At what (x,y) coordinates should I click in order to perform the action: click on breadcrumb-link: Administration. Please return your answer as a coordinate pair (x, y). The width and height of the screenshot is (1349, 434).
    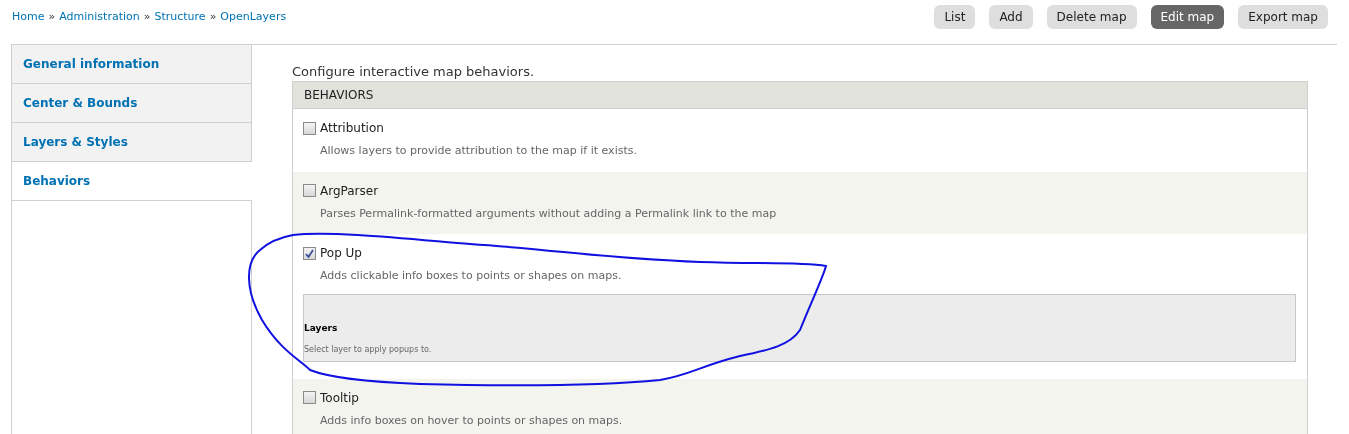
    Looking at the image, I should click on (99, 17).